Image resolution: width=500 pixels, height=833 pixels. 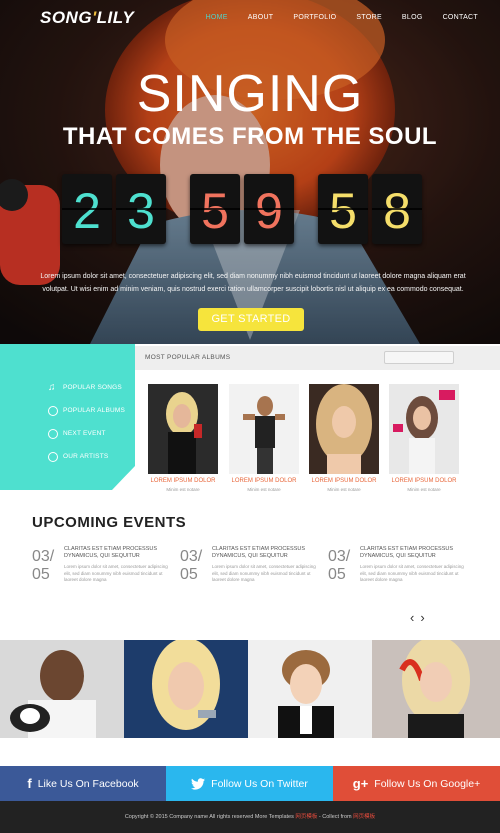 What do you see at coordinates (460, 17) in the screenshot?
I see `nav-contact: CONTACT` at bounding box center [460, 17].